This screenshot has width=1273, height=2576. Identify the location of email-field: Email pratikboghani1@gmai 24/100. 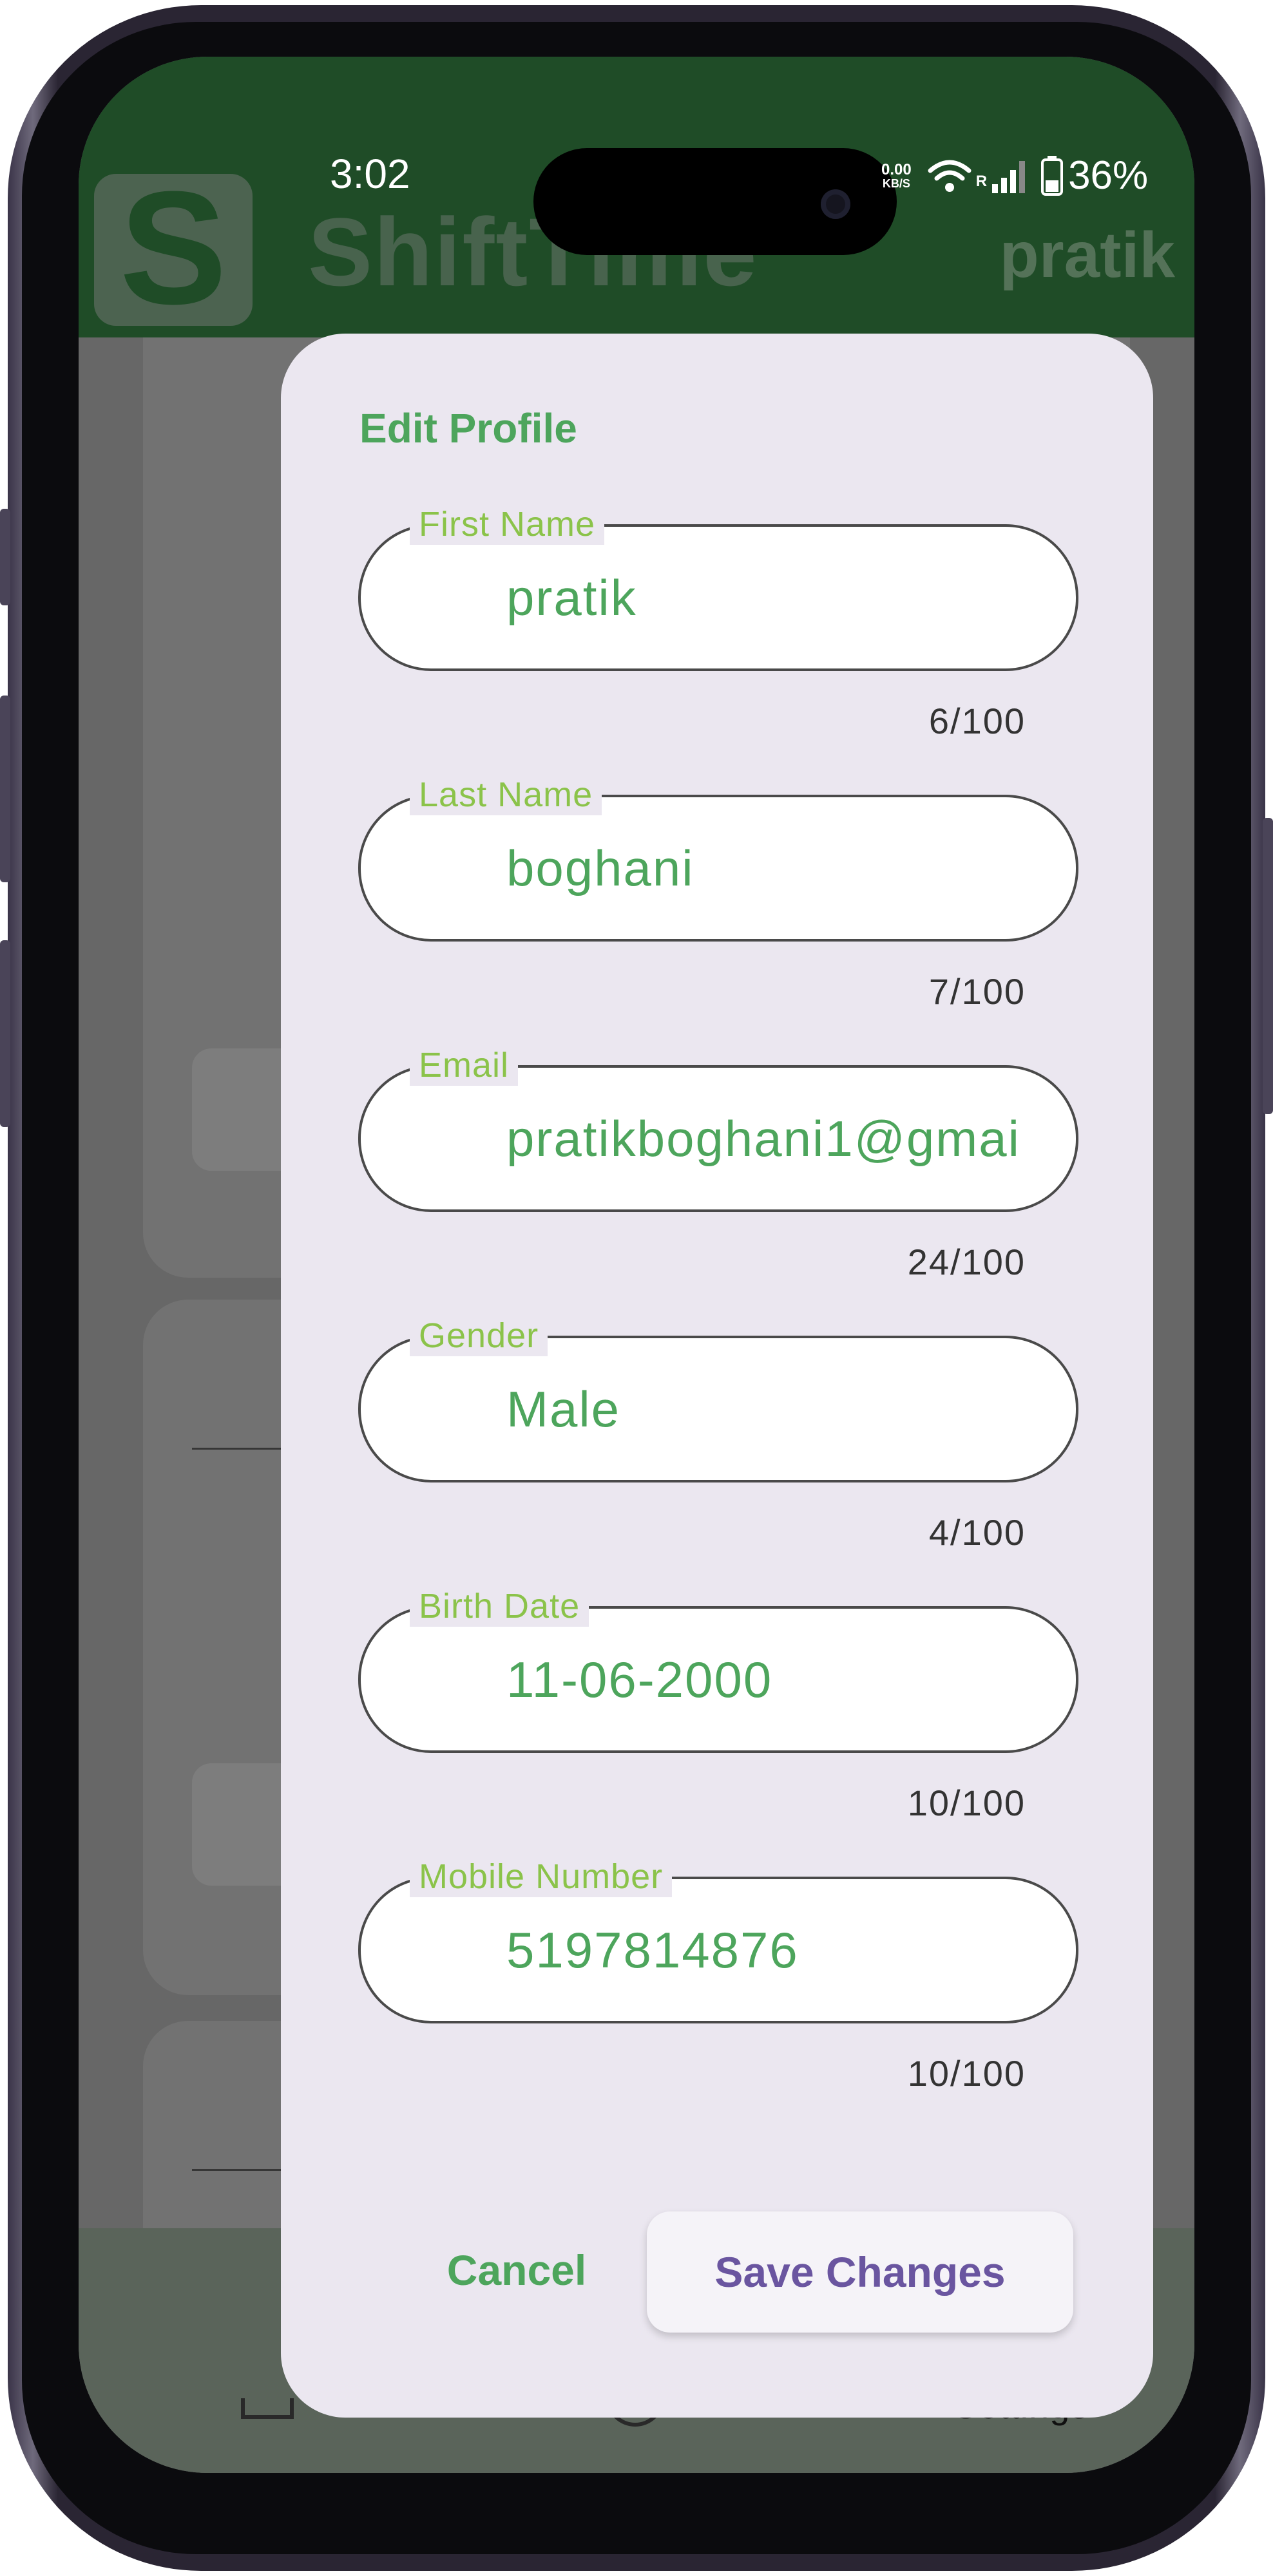
(718, 1163).